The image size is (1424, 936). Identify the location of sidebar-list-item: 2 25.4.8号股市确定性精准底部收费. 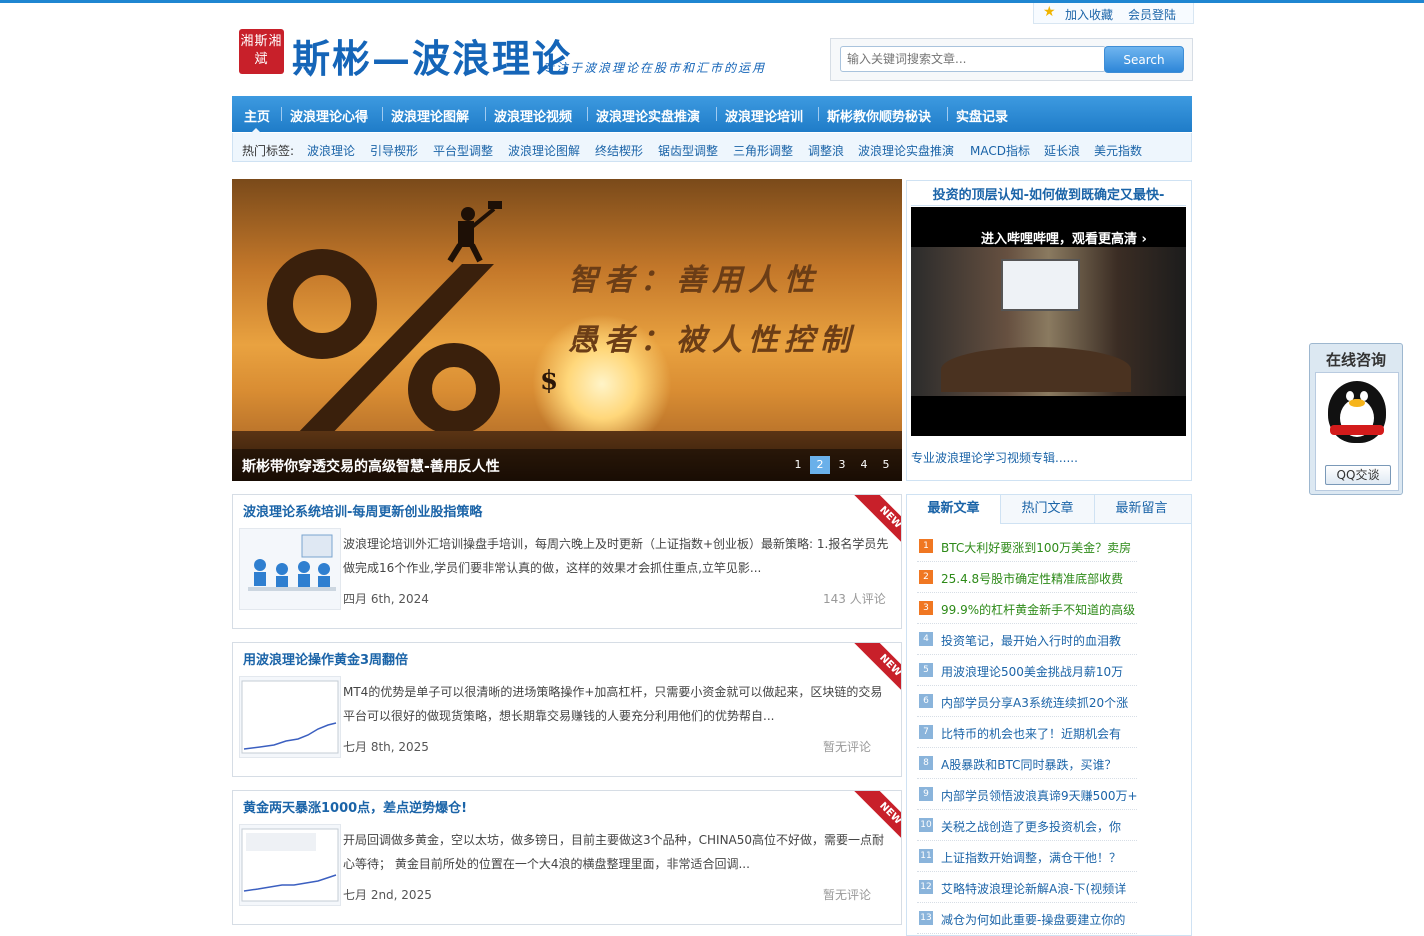
(1027, 577).